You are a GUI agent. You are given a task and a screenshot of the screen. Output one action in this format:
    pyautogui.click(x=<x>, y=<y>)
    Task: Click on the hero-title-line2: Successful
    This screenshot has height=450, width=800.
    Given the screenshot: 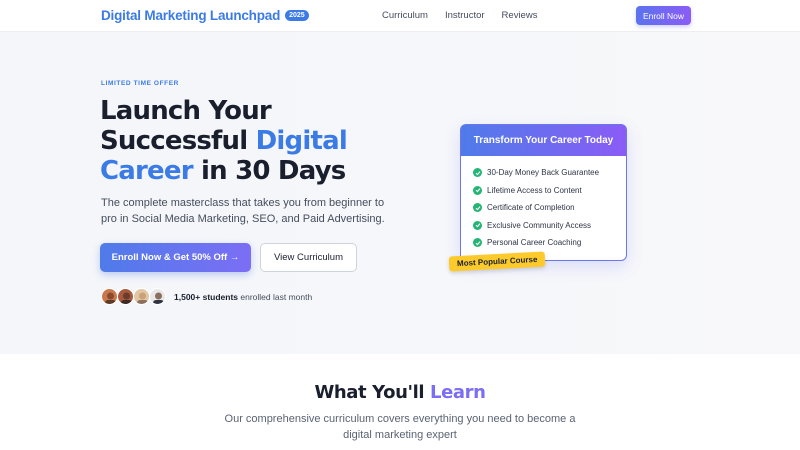 What is the action you would take?
    pyautogui.click(x=178, y=141)
    